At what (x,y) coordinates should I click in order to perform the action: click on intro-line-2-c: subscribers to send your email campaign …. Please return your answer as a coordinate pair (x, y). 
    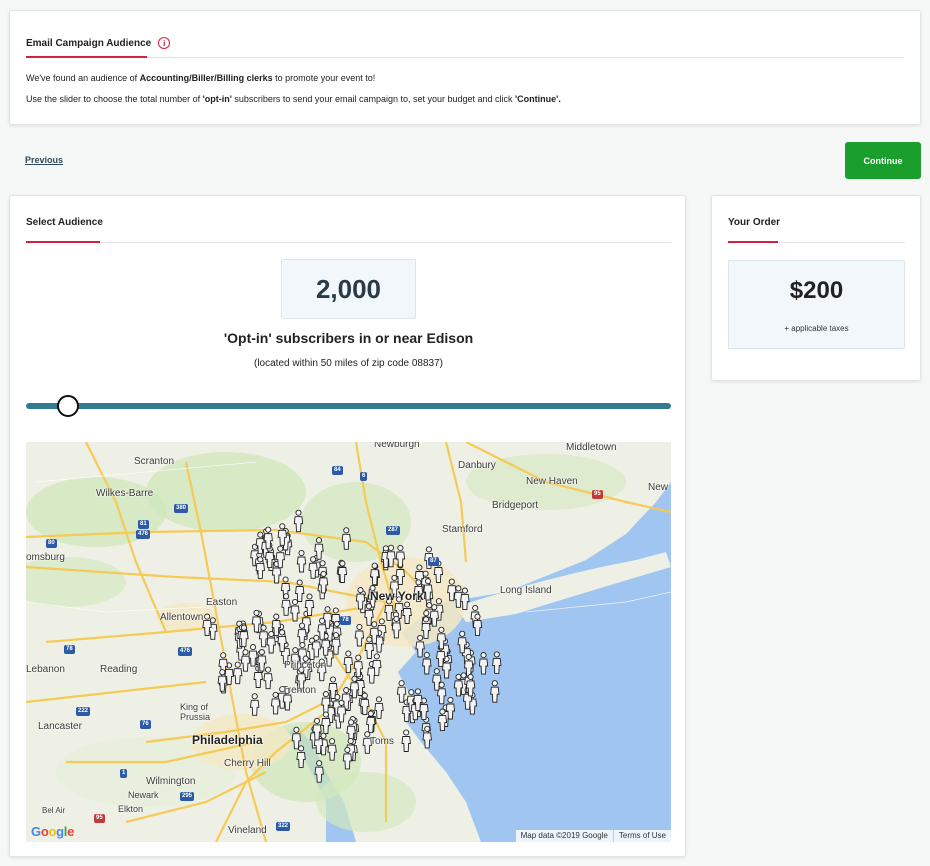
    Looking at the image, I should click on (373, 99).